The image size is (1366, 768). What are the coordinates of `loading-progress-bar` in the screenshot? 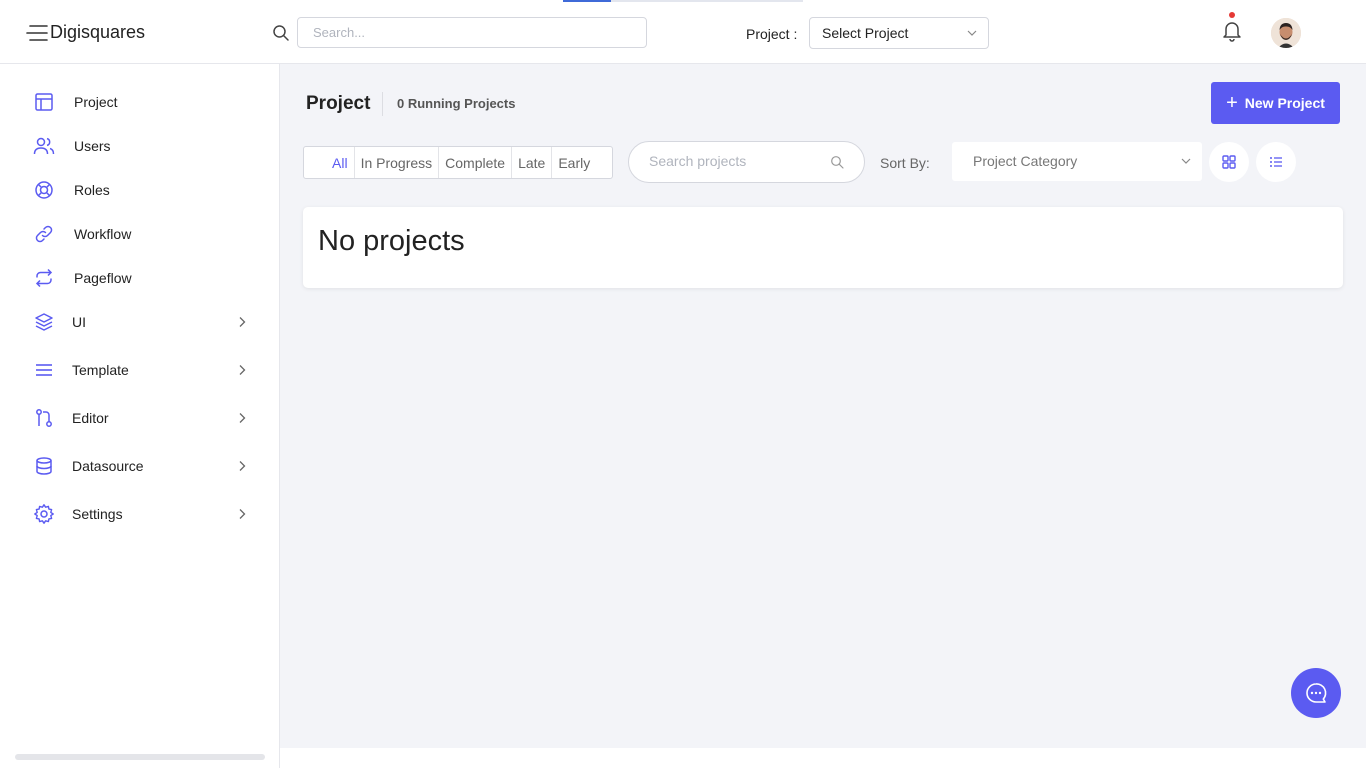 It's located at (683, 1).